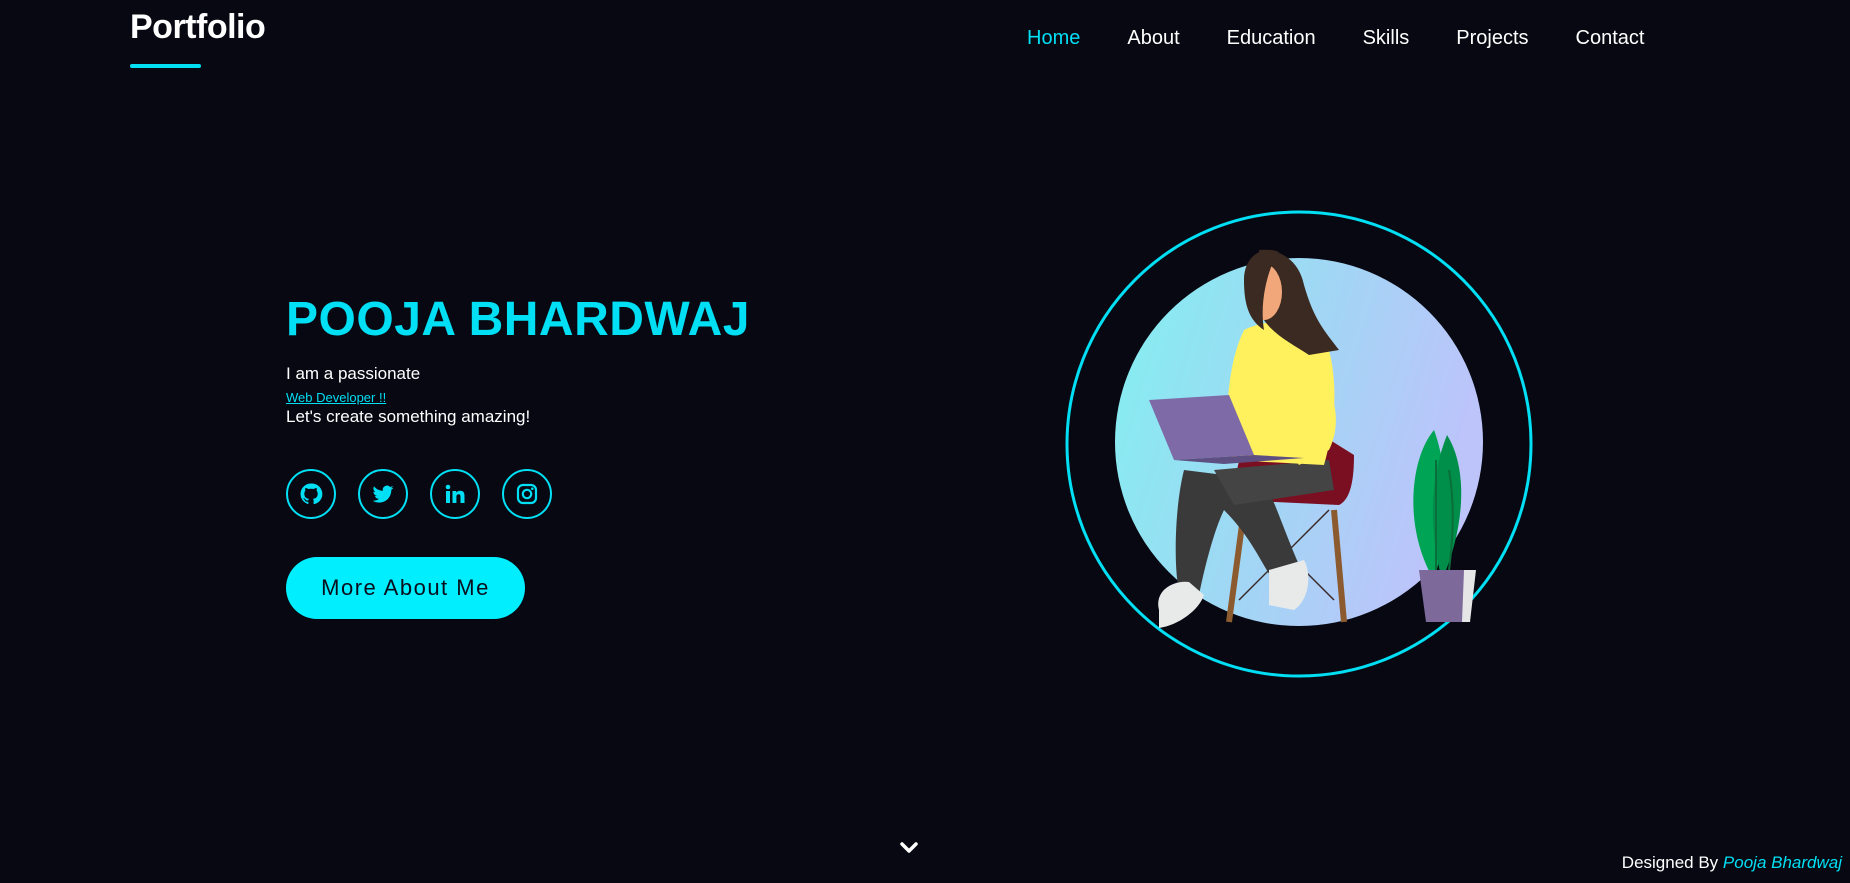  What do you see at coordinates (1610, 38) in the screenshot?
I see `nav-contact: Contact` at bounding box center [1610, 38].